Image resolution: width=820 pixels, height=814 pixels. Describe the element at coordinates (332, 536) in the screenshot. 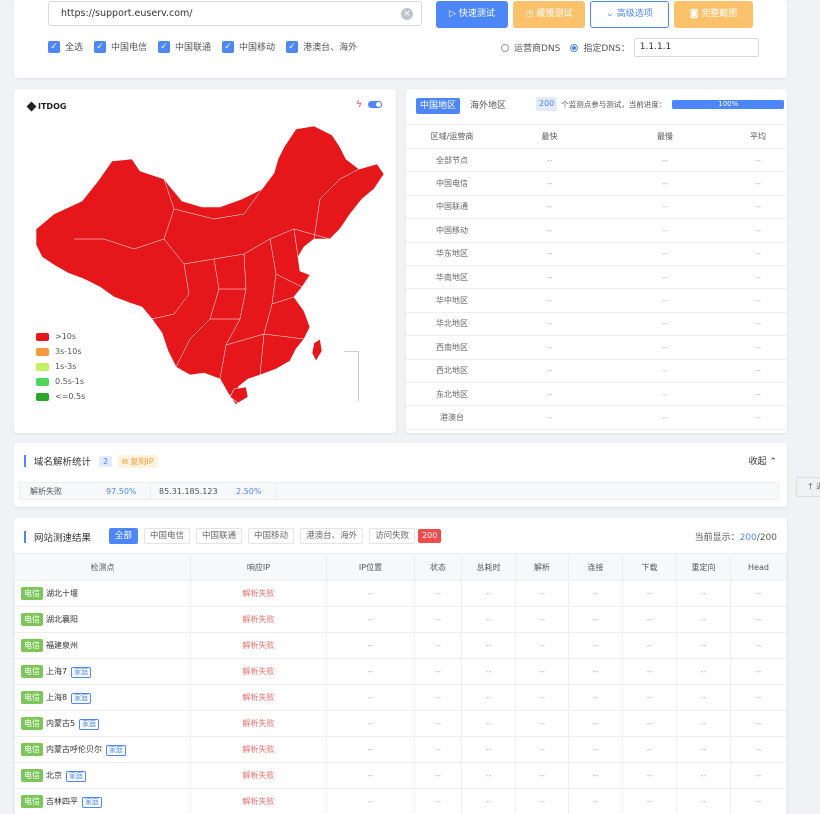

I see `filter-overseas: 港澳台、海外` at that location.